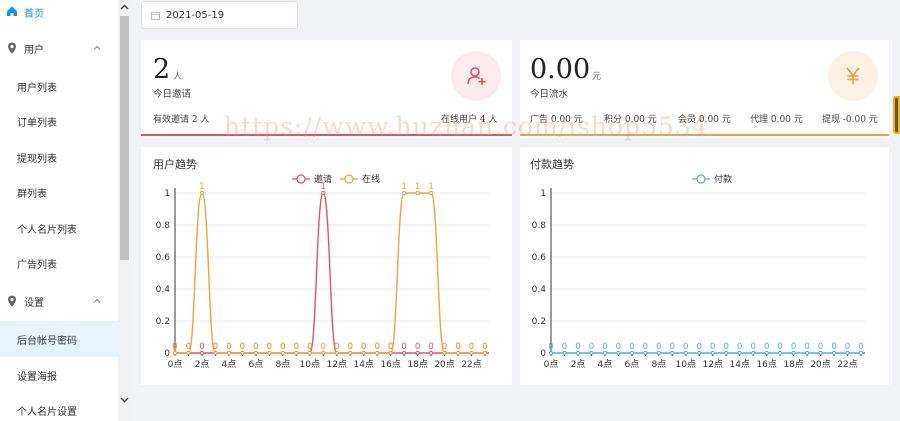  I want to click on yuan-icon, so click(853, 75).